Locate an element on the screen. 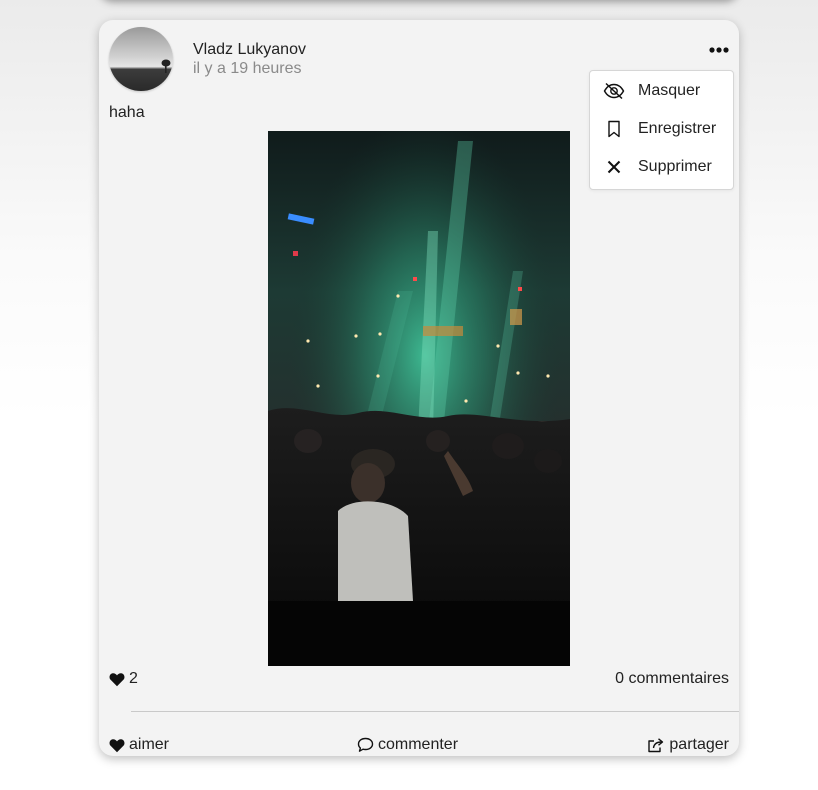 This screenshot has width=818, height=790. comment-label: commenter is located at coordinates (418, 744).